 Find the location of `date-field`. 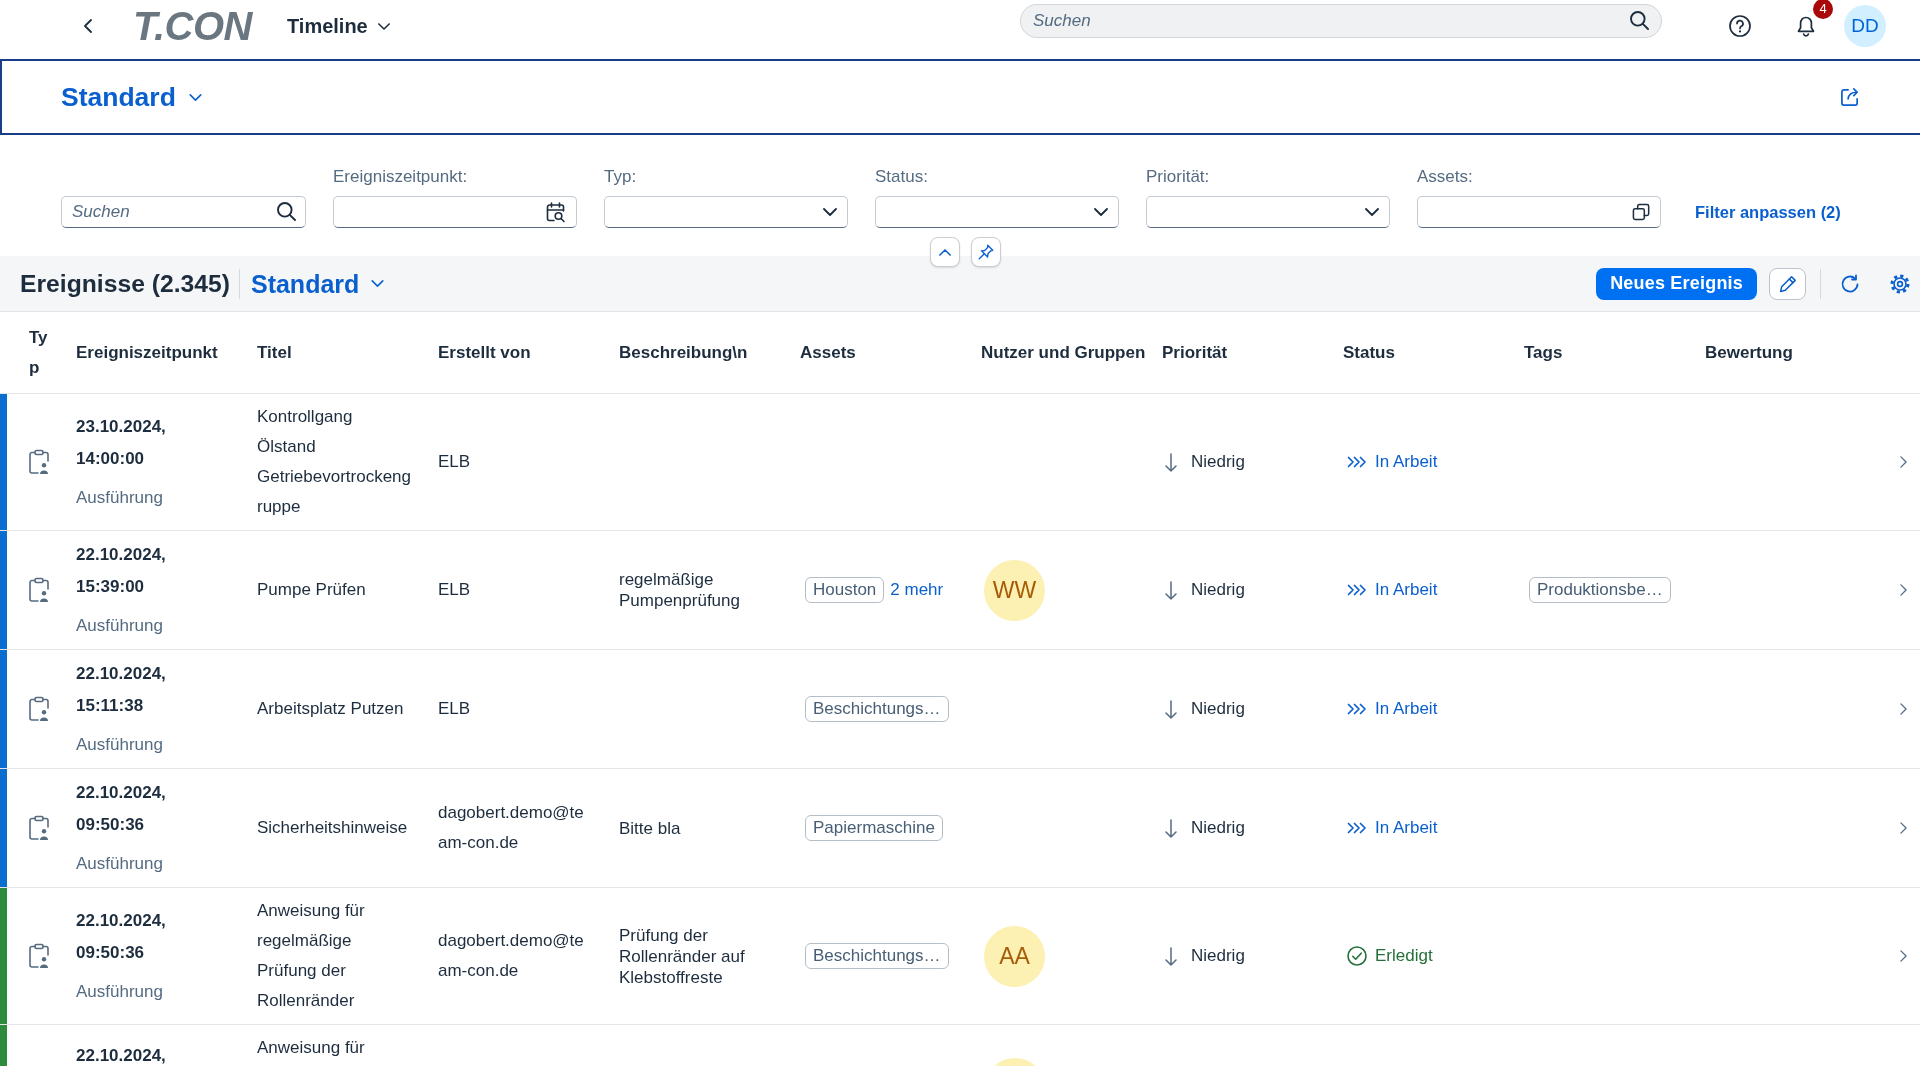

date-field is located at coordinates (455, 212).